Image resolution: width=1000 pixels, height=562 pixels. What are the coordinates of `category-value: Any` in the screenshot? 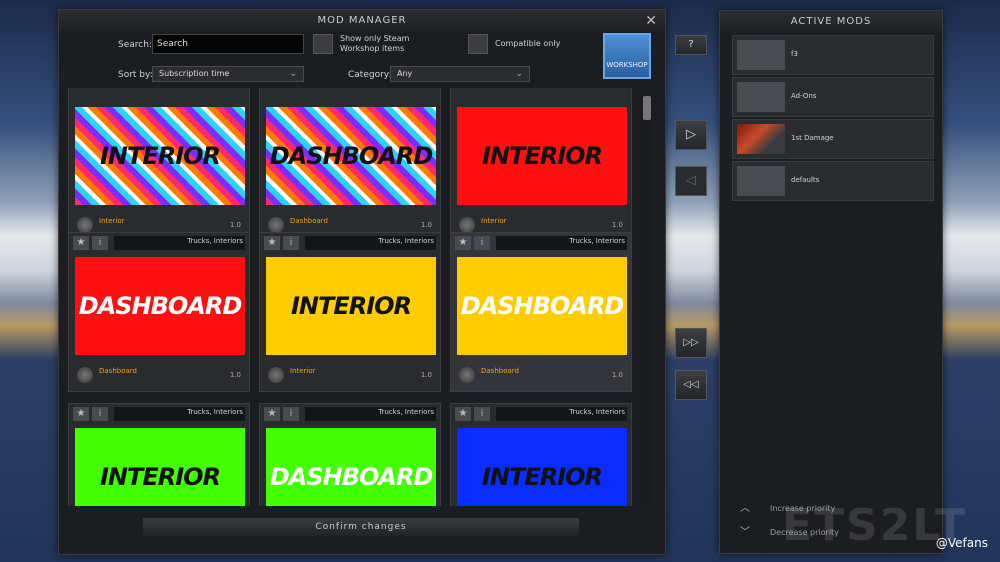 It's located at (405, 73).